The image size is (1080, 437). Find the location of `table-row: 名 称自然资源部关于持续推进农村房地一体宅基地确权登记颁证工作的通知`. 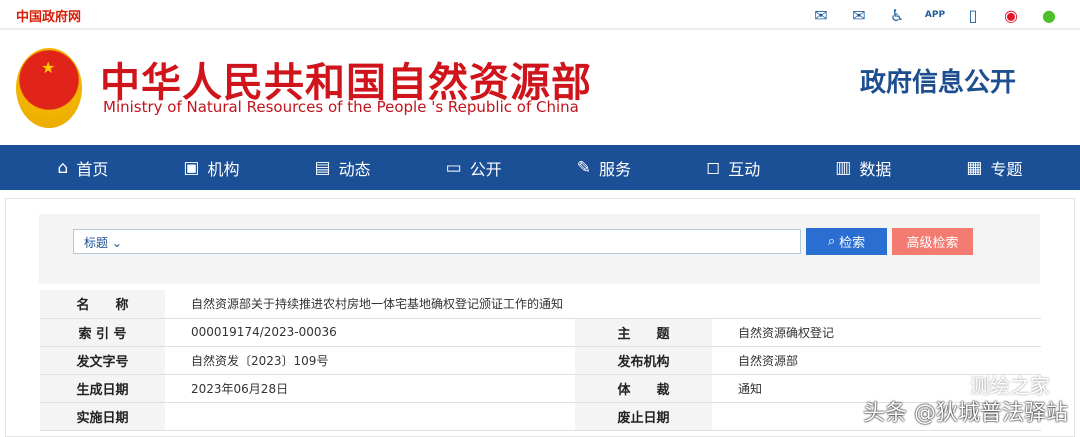

table-row: 名 称自然资源部关于持续推进农村房地一体宅基地确权登记颁证工作的通知 is located at coordinates (540, 304).